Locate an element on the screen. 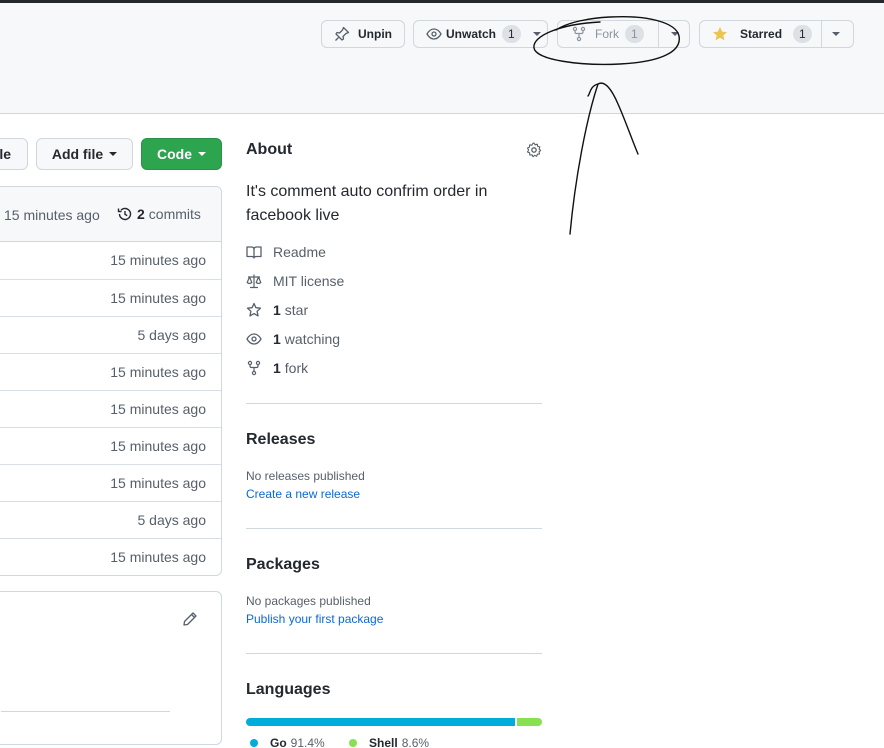 The width and height of the screenshot is (884, 748). star-divider is located at coordinates (821, 34).